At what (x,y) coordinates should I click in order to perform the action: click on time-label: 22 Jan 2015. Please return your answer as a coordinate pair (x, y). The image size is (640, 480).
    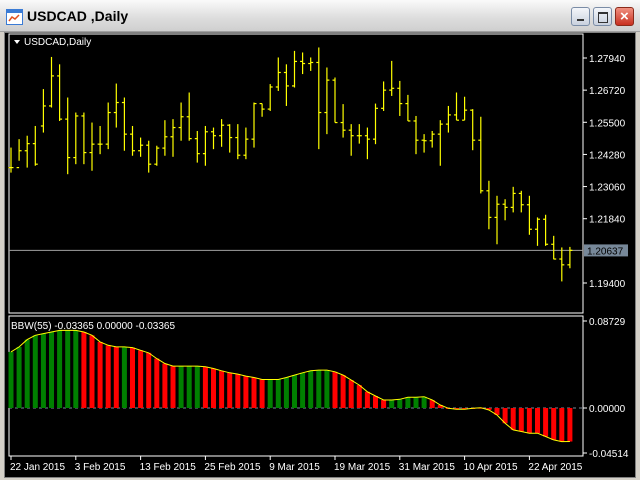
    Looking at the image, I should click on (37, 467).